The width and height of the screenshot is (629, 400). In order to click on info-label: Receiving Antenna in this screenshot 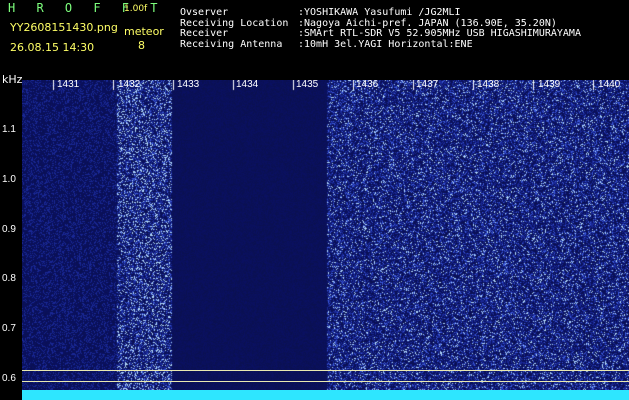, I will do `click(231, 44)`.